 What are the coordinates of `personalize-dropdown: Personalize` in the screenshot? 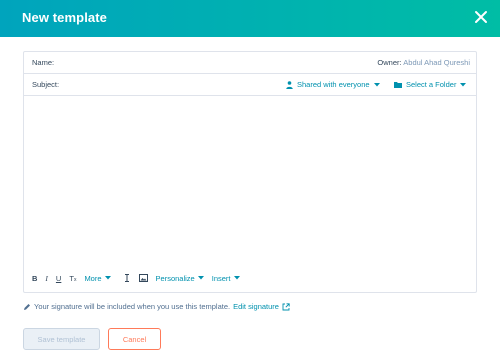 It's located at (180, 278).